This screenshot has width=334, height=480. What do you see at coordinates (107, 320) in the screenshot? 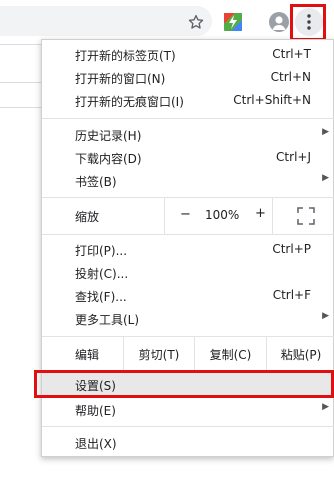
I see `menu-item-label: 更多工具(L)` at bounding box center [107, 320].